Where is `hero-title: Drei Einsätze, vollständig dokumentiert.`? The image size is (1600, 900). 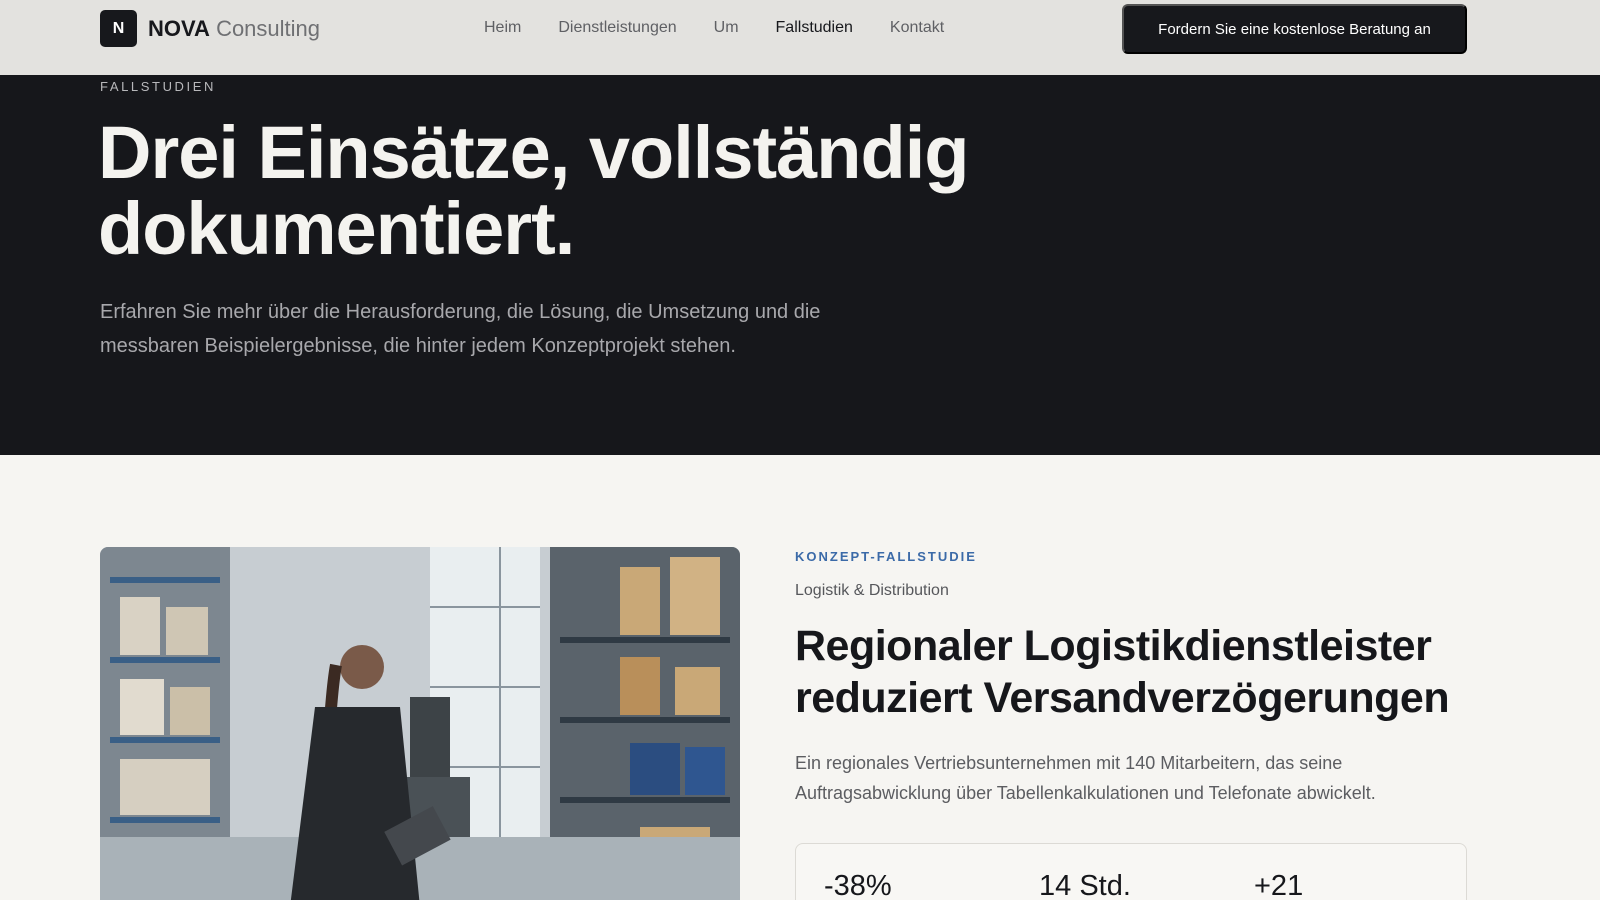
hero-title: Drei Einsätze, vollständig dokumentiert. is located at coordinates (548, 191).